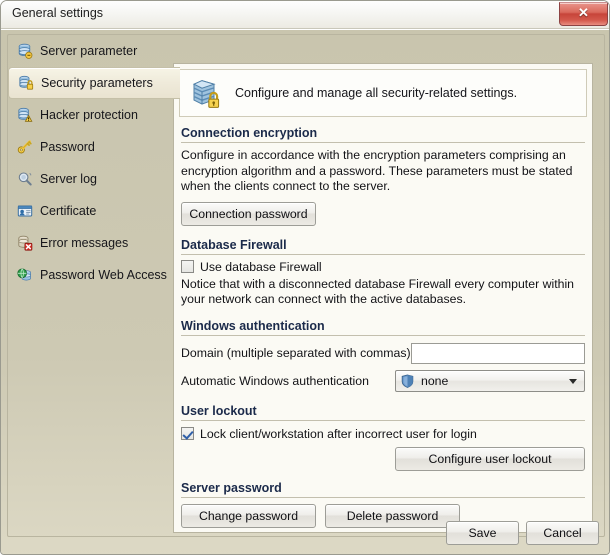  I want to click on server-database-icon, so click(25, 51).